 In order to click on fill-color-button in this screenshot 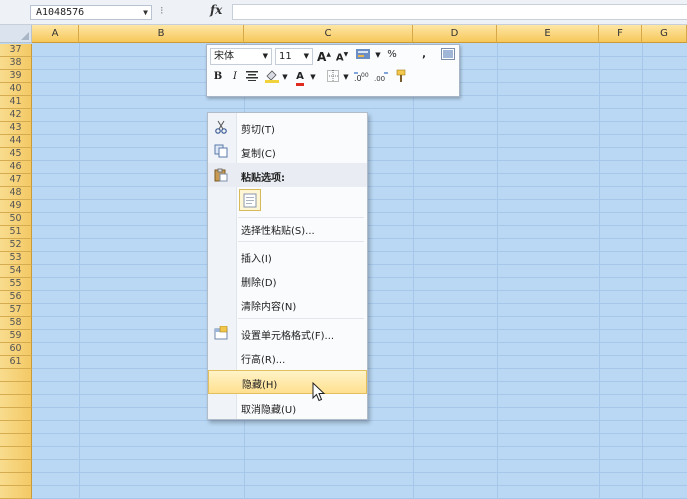, I will do `click(272, 77)`.